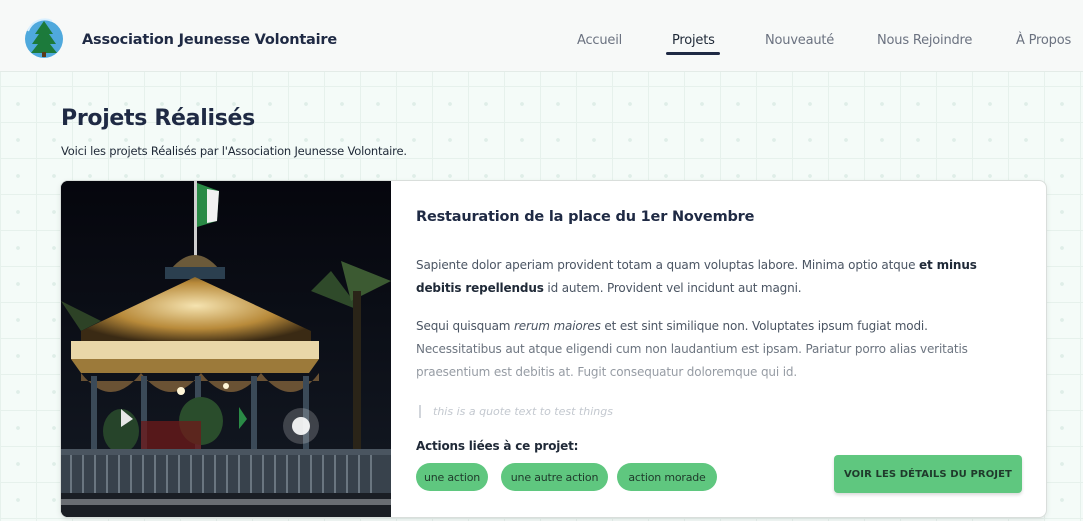 The height and width of the screenshot is (521, 1083). What do you see at coordinates (667, 477) in the screenshot?
I see `action-chip: action morade` at bounding box center [667, 477].